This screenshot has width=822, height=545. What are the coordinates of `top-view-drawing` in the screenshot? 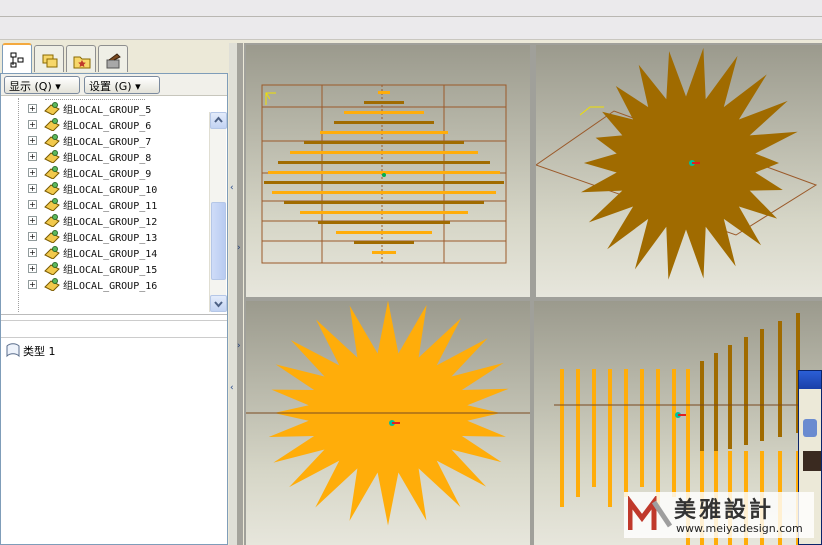 It's located at (388, 413).